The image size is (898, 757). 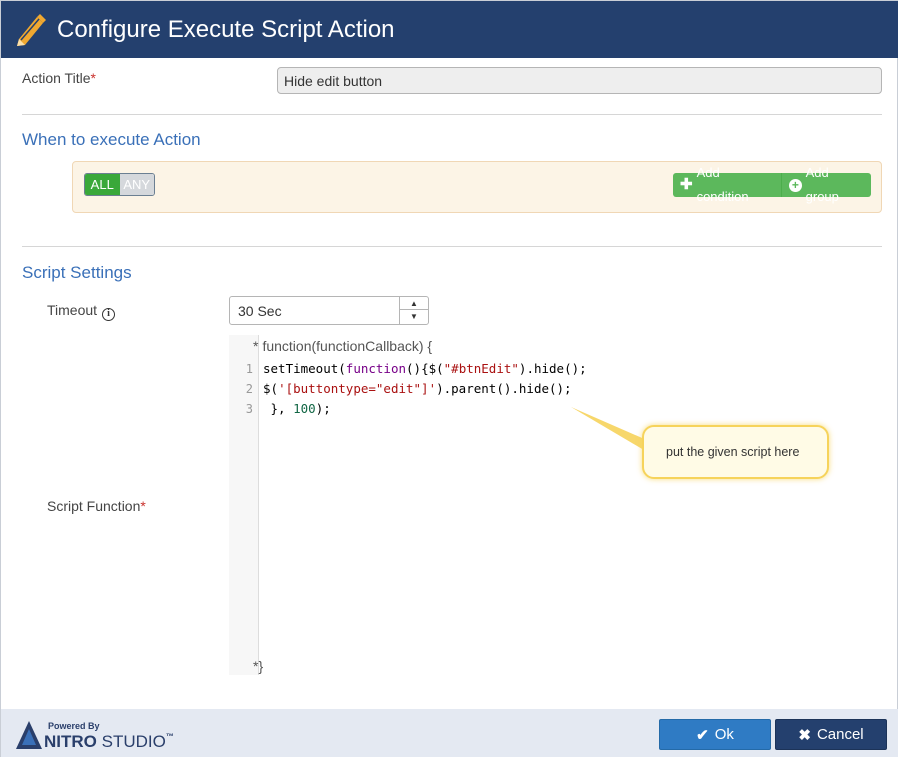 I want to click on trademark: ™, so click(x=169, y=736).